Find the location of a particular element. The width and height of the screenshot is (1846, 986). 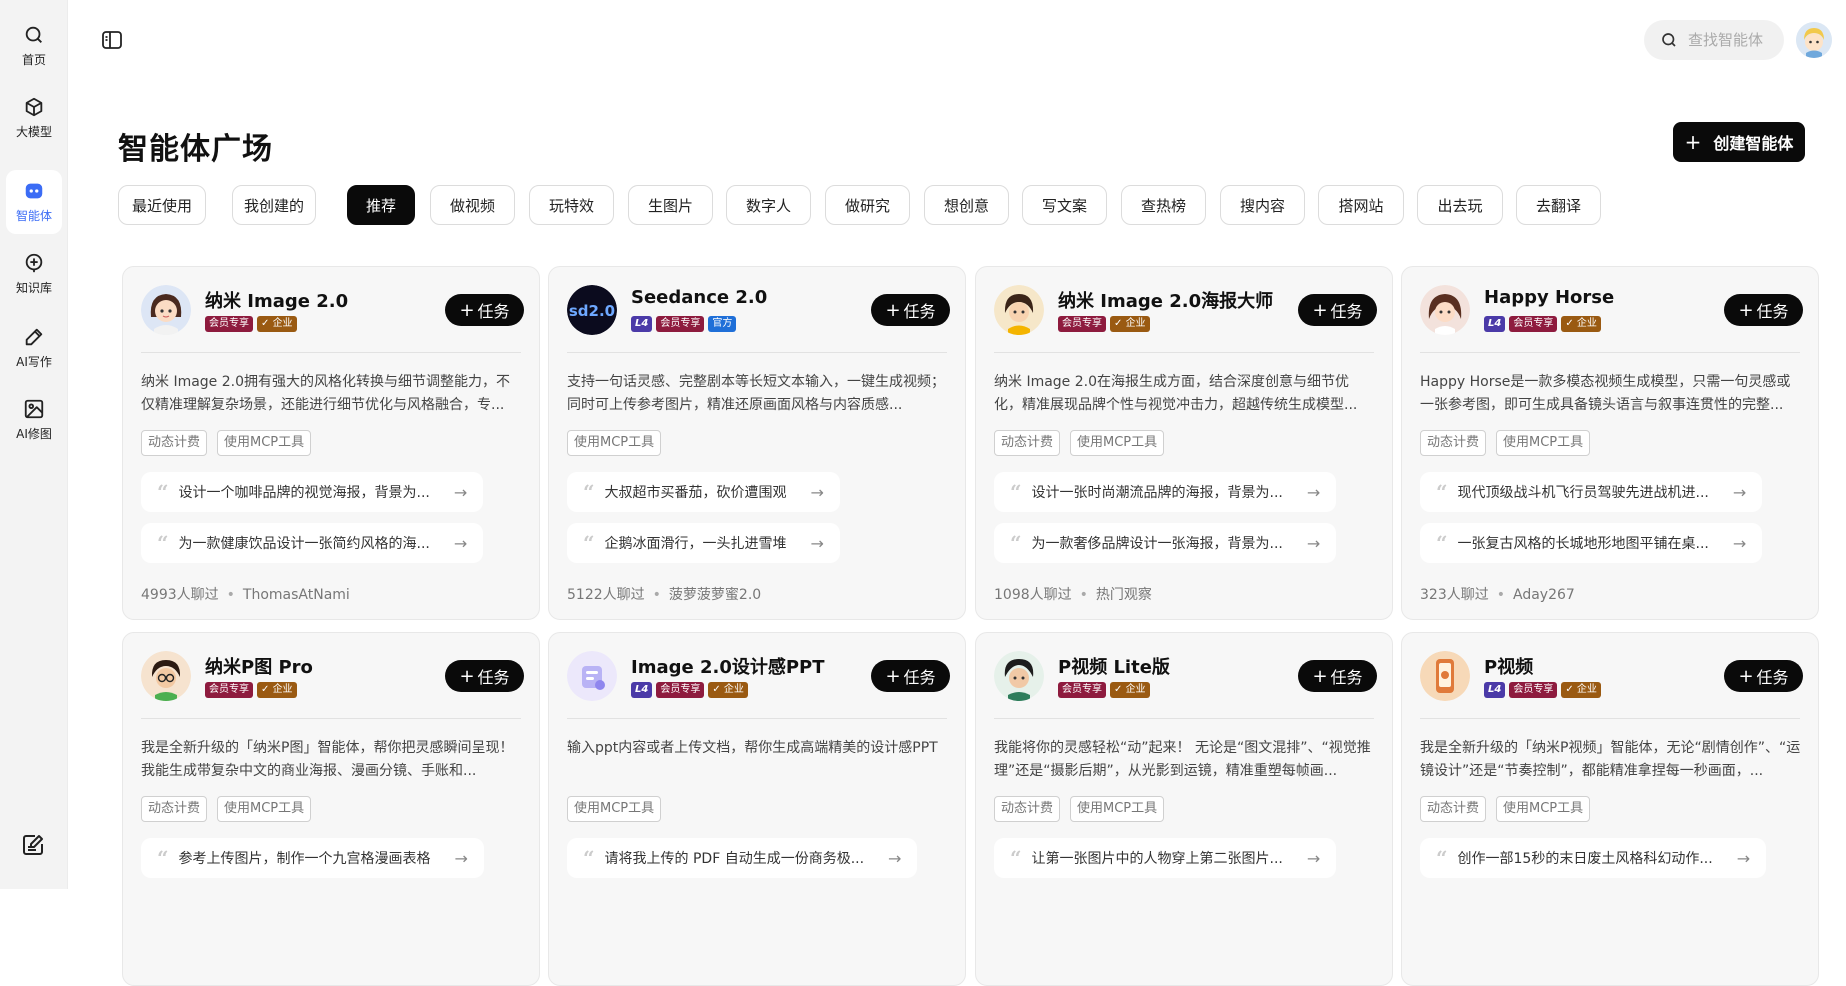

avatar-illustration is located at coordinates (1814, 40).